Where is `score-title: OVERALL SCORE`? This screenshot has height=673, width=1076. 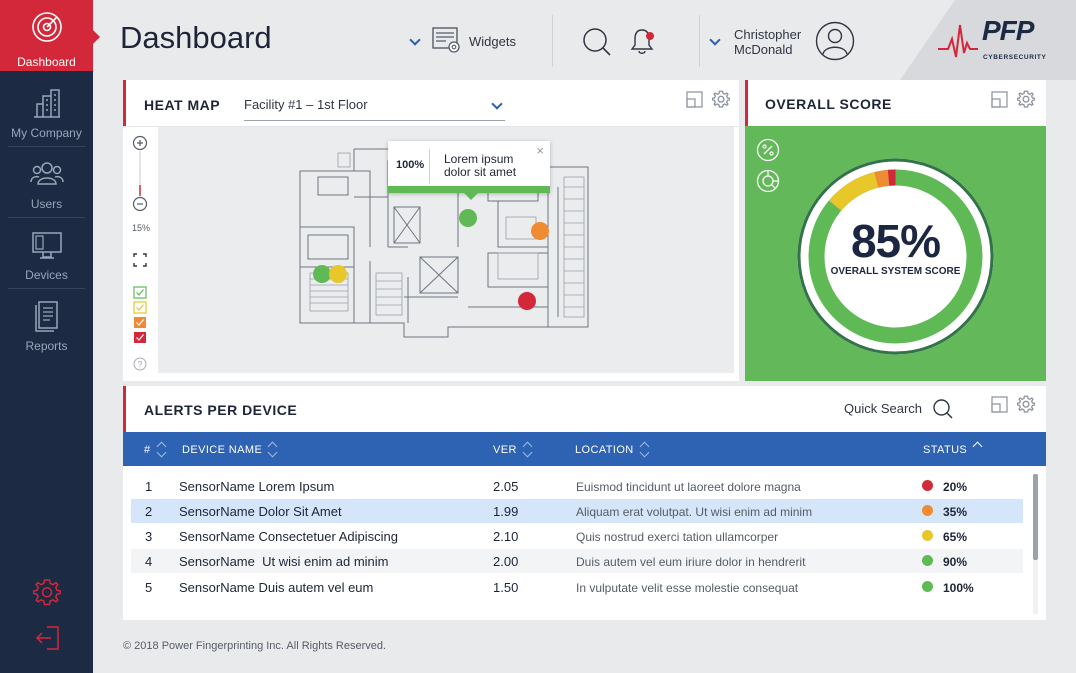 score-title: OVERALL SCORE is located at coordinates (828, 104).